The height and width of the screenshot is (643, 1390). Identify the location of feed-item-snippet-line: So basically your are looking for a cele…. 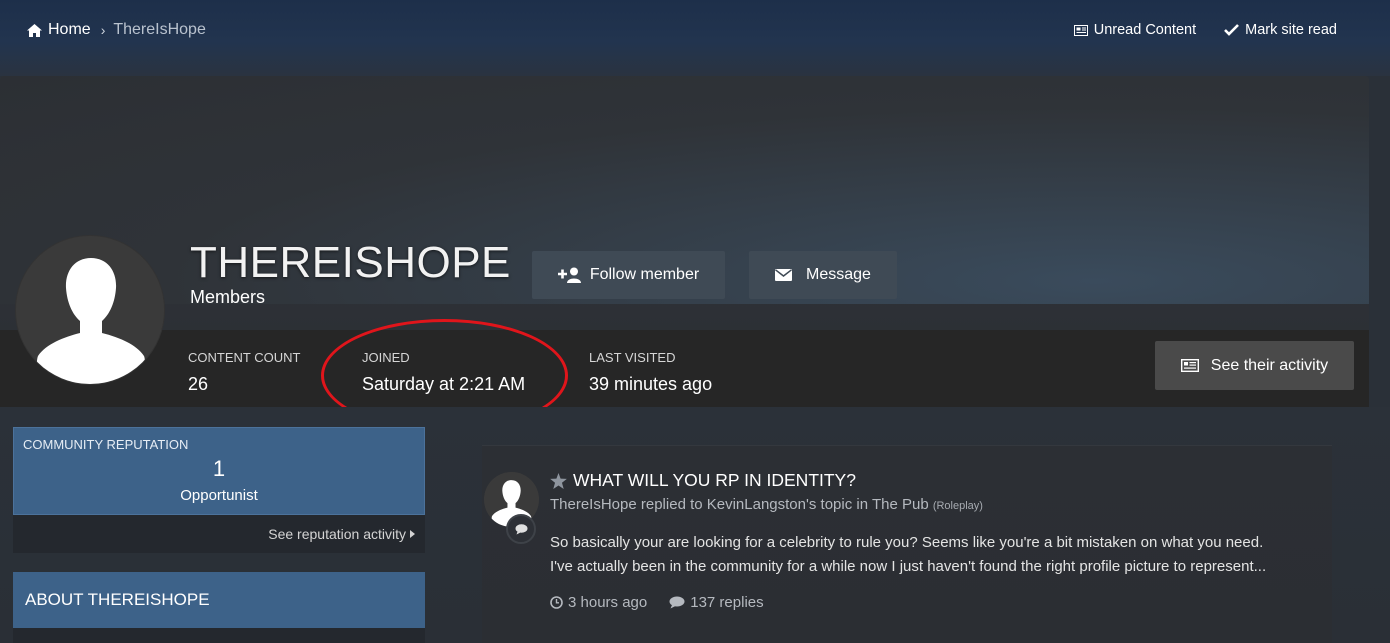
(907, 542).